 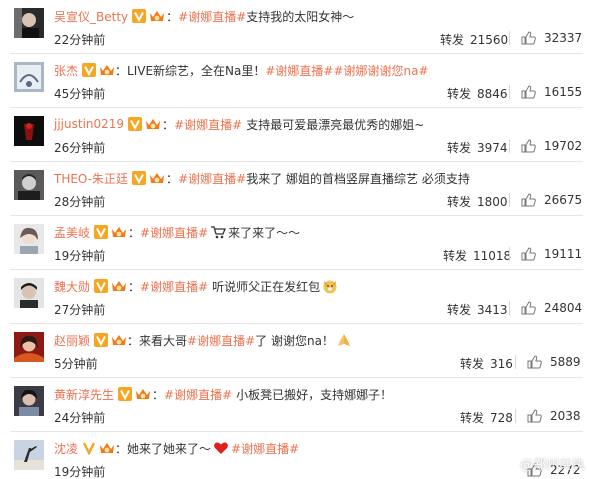 What do you see at coordinates (358, 178) in the screenshot?
I see `comment-text: 我来了 娜姐的首档竖屏直播综艺 必须支持` at bounding box center [358, 178].